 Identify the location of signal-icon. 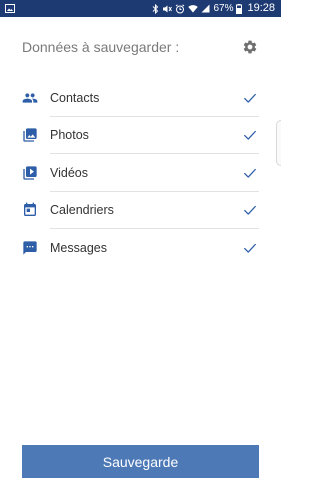
(205, 8).